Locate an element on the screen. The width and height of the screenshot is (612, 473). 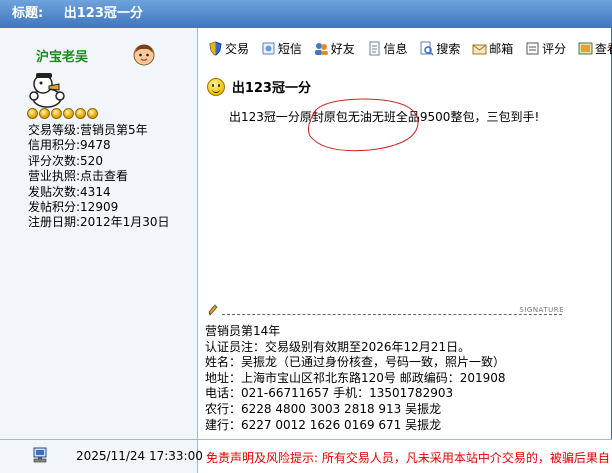
rating-button: 评分 is located at coordinates (545, 48).